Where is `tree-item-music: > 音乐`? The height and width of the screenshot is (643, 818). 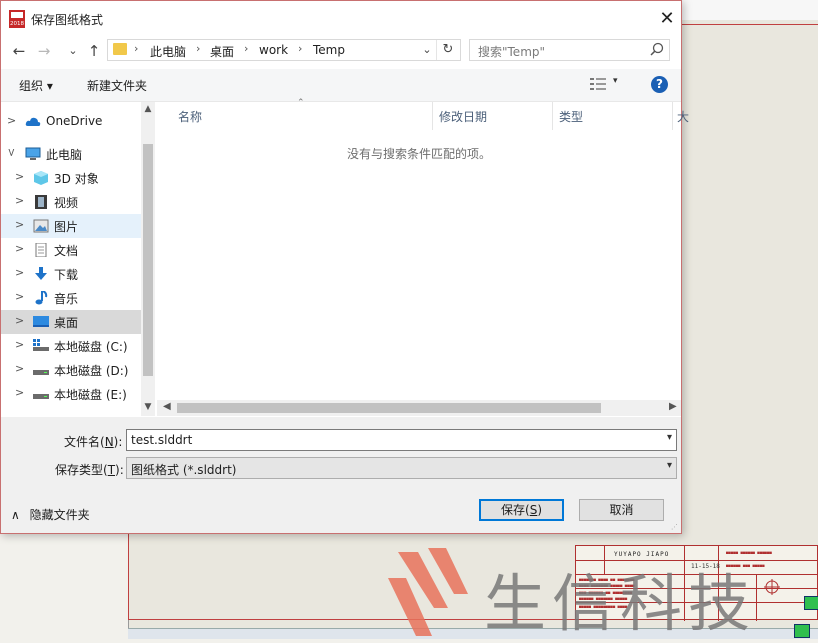 tree-item-music: > 音乐 is located at coordinates (71, 298).